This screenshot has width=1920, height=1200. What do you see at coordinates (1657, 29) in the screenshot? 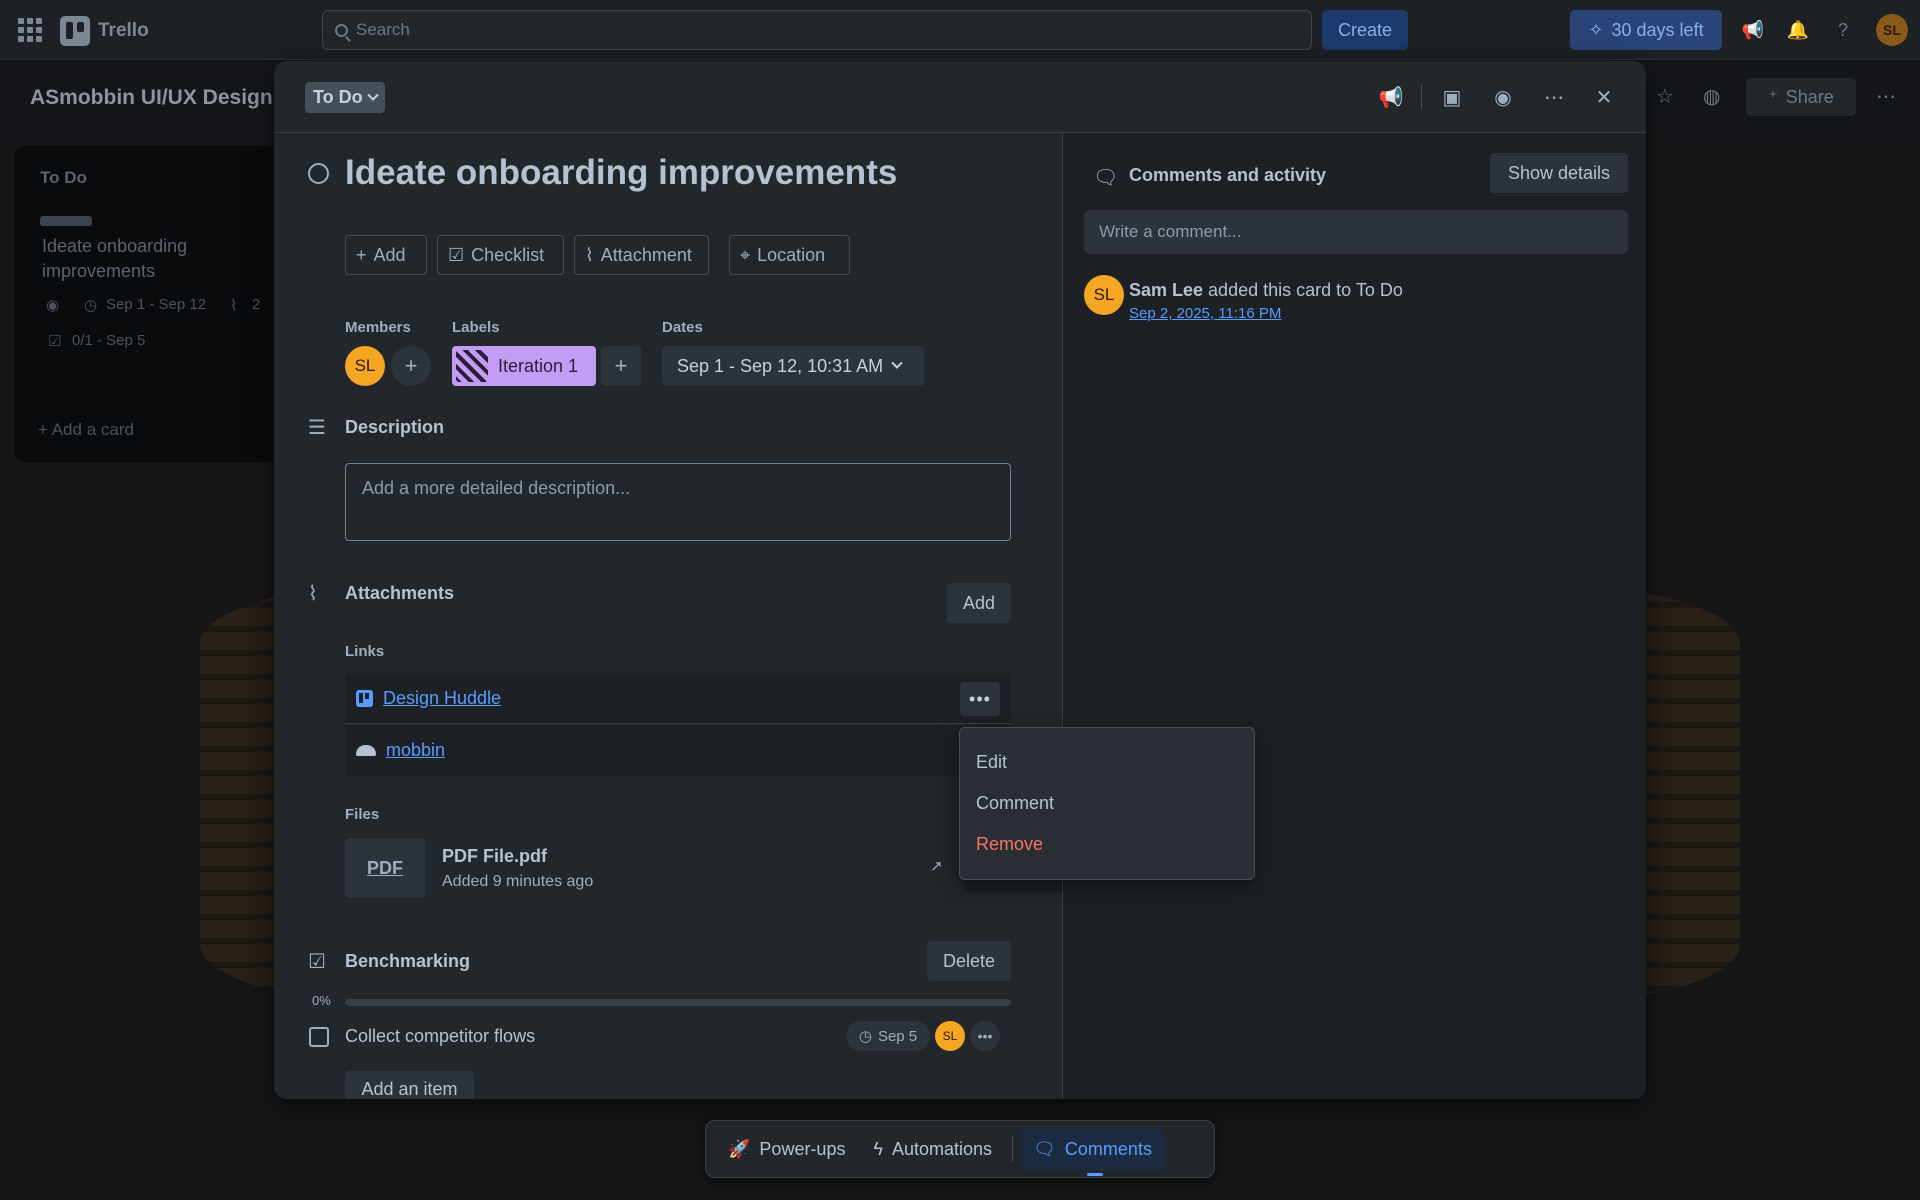
I see `trial-label: 30 days left` at bounding box center [1657, 29].